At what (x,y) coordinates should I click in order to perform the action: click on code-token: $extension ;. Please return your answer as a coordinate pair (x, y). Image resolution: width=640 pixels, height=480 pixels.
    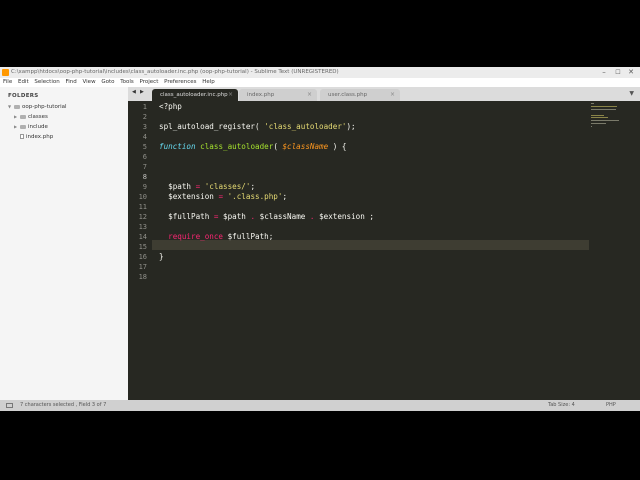
    Looking at the image, I should click on (344, 216).